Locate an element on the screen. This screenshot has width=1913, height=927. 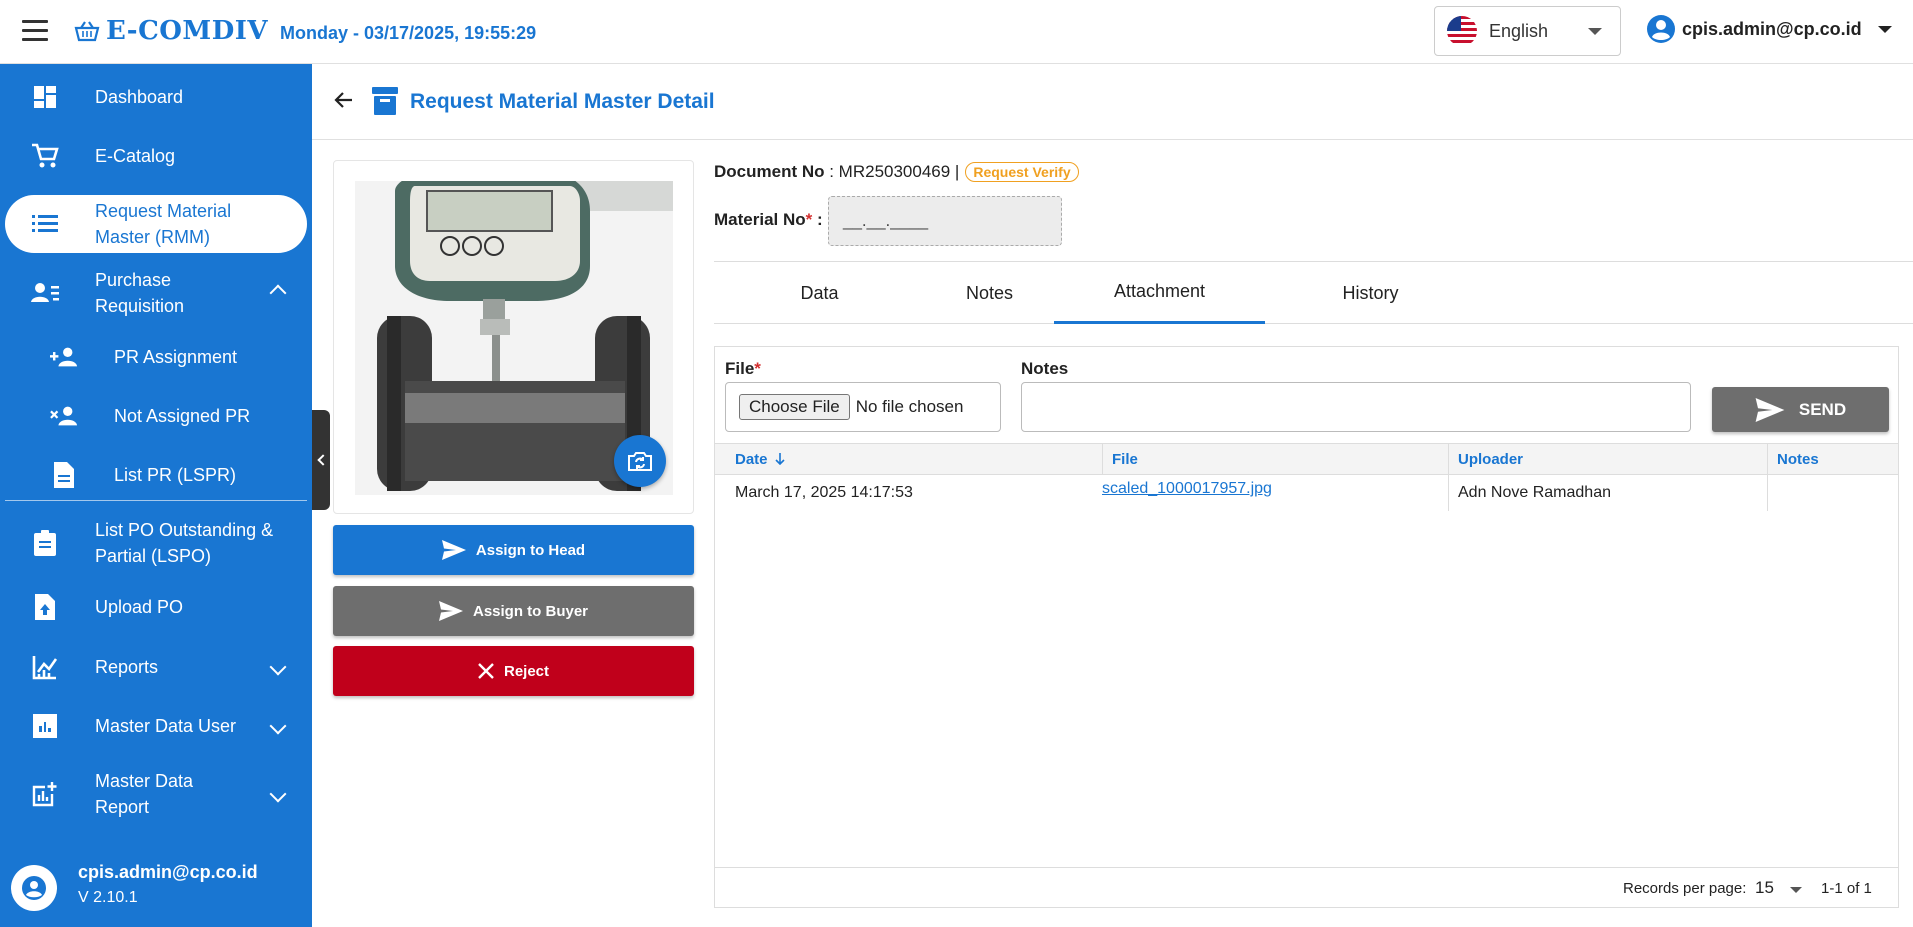
sidebar-item-e-catalog: E-Catalog is located at coordinates (156, 156).